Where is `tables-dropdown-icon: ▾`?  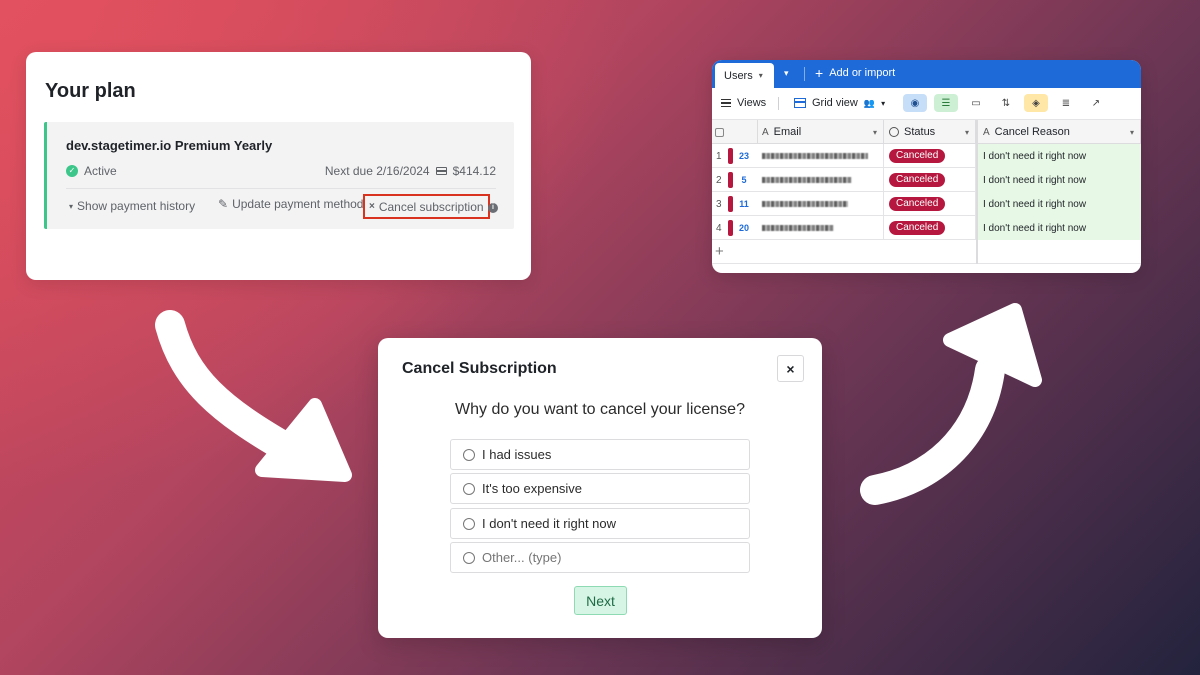
tables-dropdown-icon: ▾ is located at coordinates (786, 73).